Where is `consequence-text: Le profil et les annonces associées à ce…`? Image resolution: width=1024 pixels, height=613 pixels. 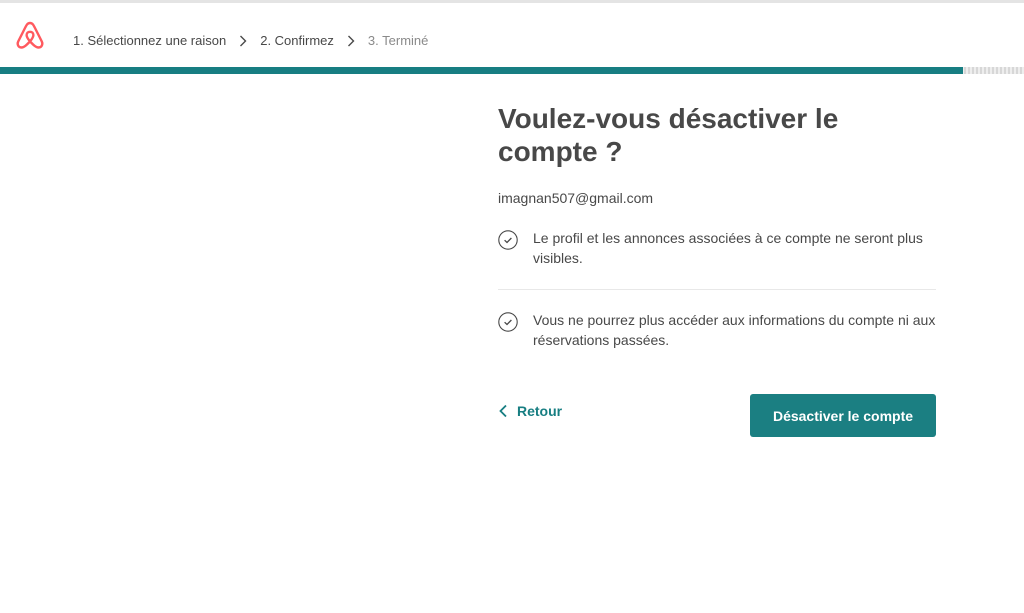
consequence-text: Le profil et les annonces associées à ce… is located at coordinates (728, 248).